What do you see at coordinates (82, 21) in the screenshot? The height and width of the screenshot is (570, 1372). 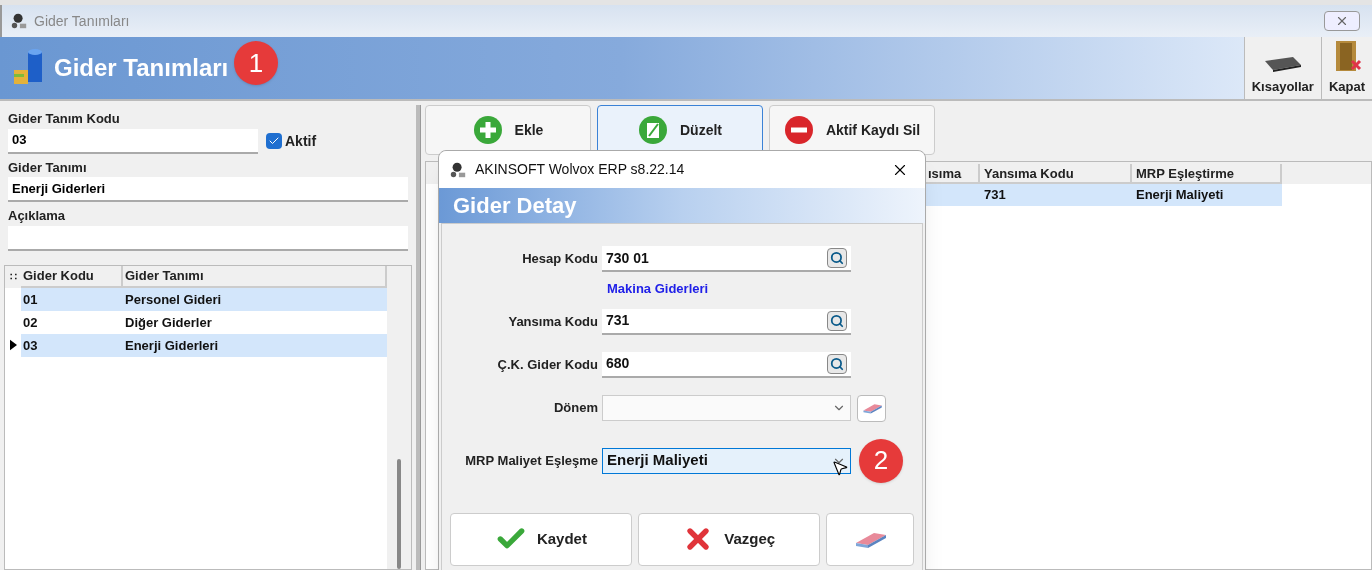 I see `window-title: Gider Tanımları` at bounding box center [82, 21].